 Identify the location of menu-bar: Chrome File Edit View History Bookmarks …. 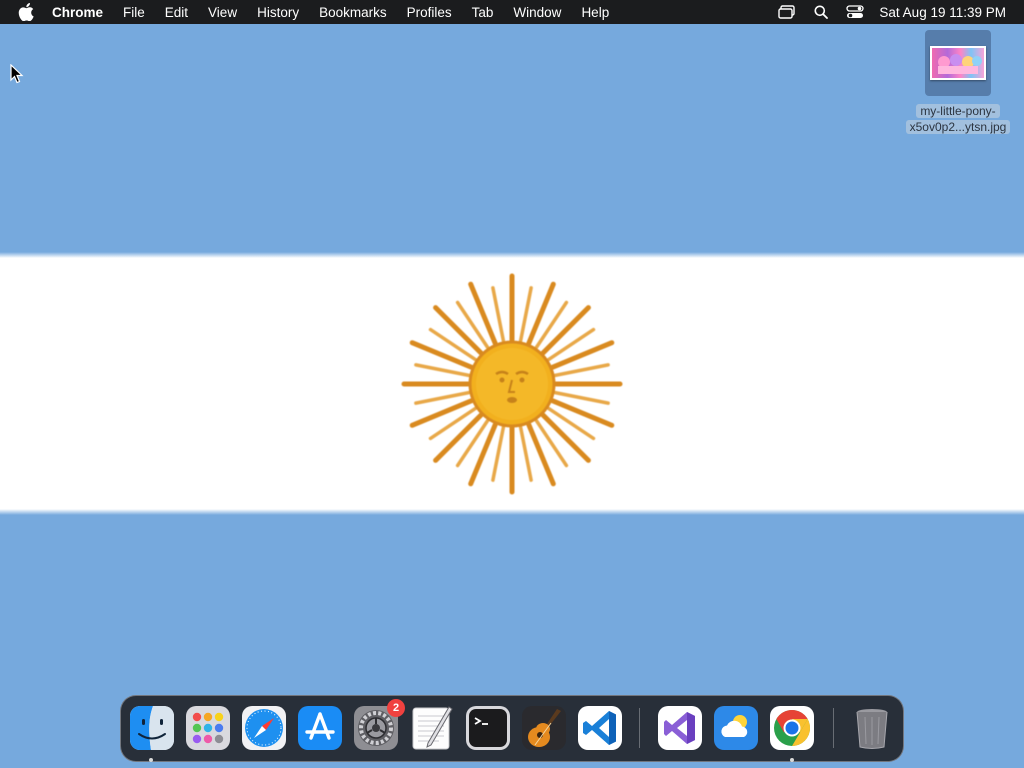
(512, 12).